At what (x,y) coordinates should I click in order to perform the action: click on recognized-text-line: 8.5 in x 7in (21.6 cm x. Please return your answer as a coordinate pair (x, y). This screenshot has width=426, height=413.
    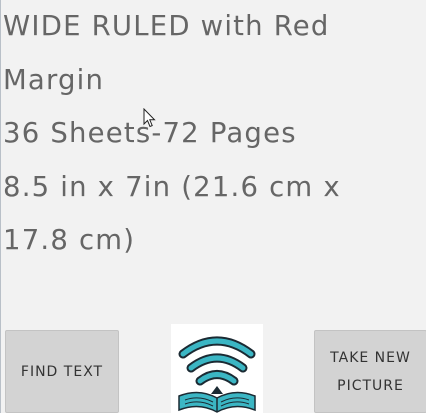
    Looking at the image, I should click on (172, 186).